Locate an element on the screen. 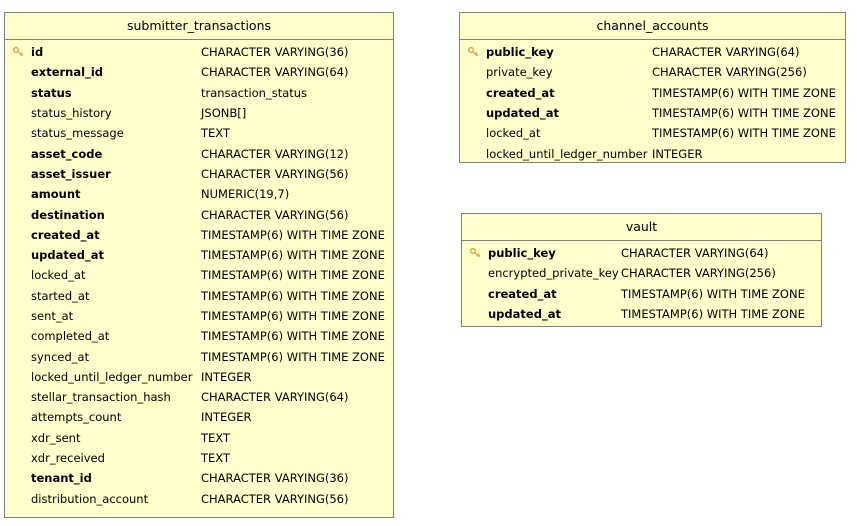 Image resolution: width=857 pixels, height=526 pixels. attribute-row: status_history JSONB[] is located at coordinates (199, 113).